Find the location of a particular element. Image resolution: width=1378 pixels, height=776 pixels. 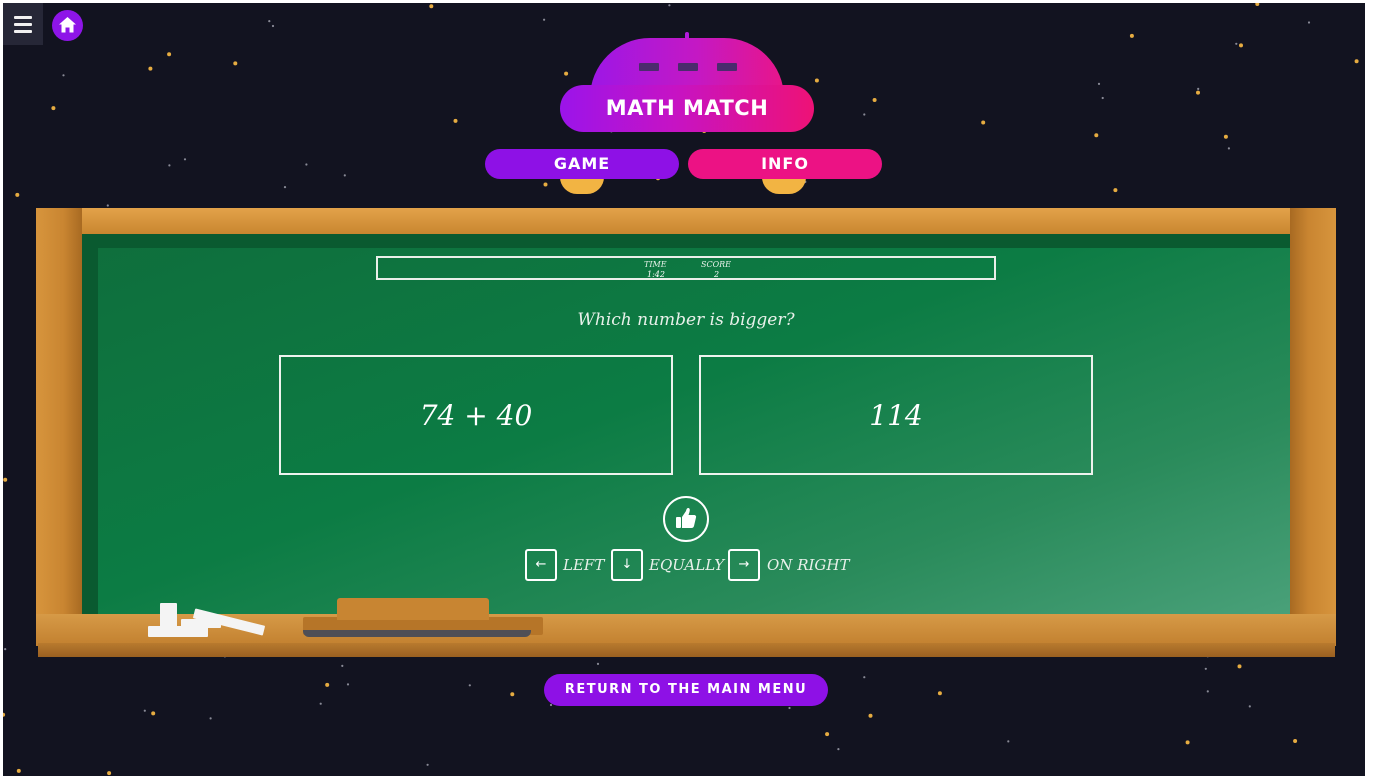

answer-right-card: 114 is located at coordinates (896, 415).